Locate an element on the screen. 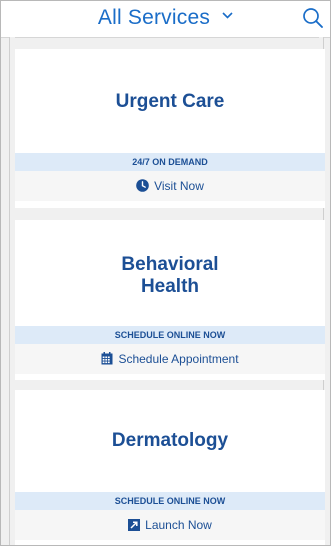 The height and width of the screenshot is (546, 331). card-title: Dermatology is located at coordinates (170, 441).